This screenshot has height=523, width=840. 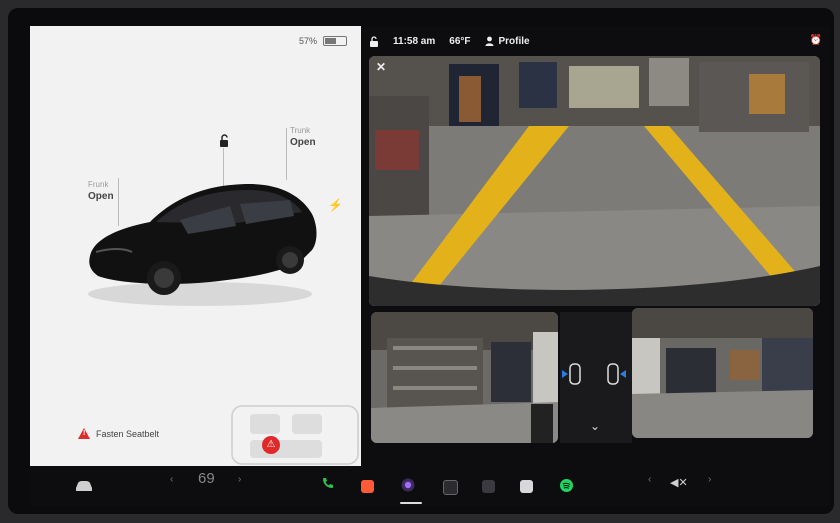 What do you see at coordinates (679, 482) in the screenshot?
I see `mute-icon: ◀✕` at bounding box center [679, 482].